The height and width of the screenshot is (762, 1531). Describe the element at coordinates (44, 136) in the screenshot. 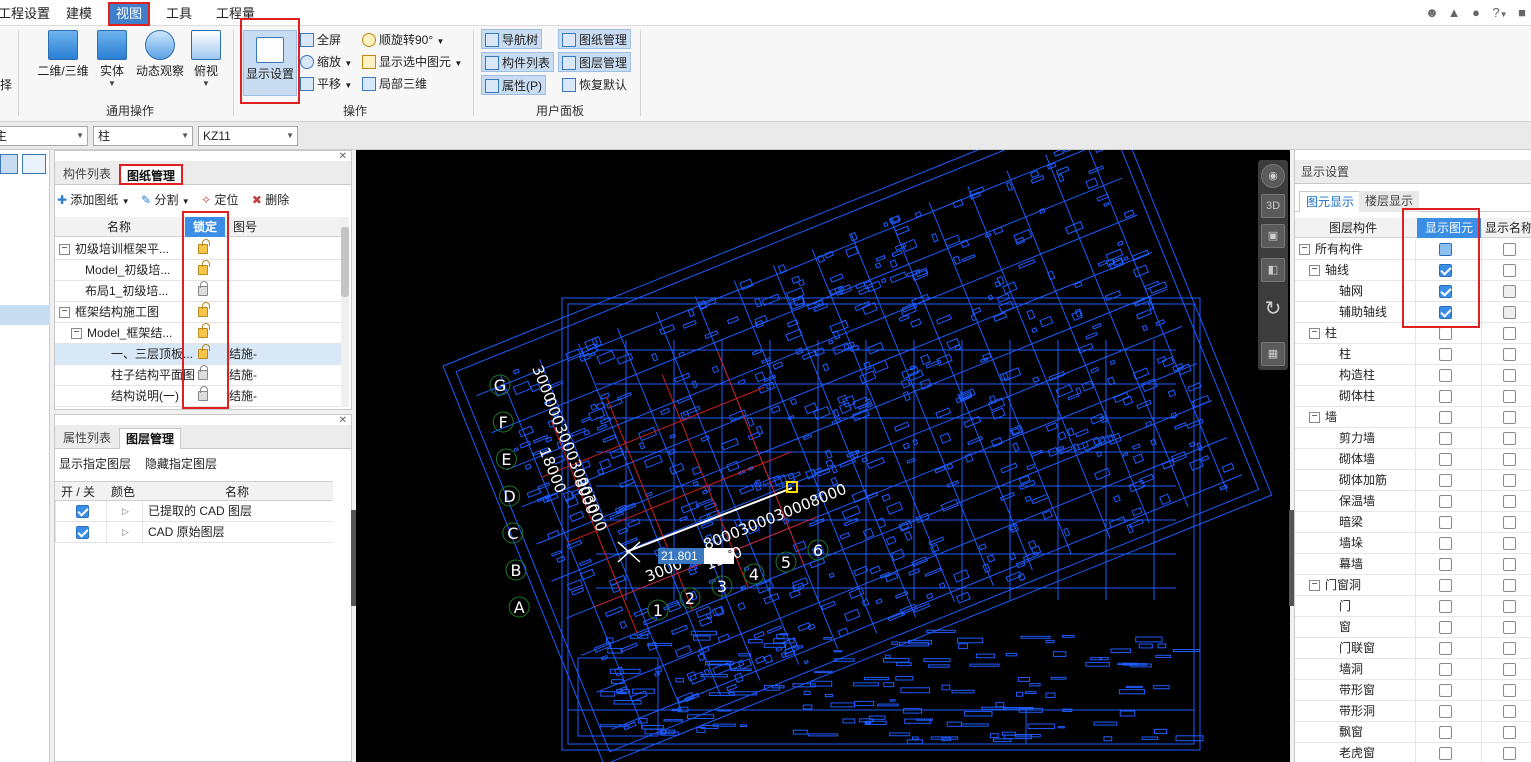

I see `floor-combo: 主 ▼` at that location.